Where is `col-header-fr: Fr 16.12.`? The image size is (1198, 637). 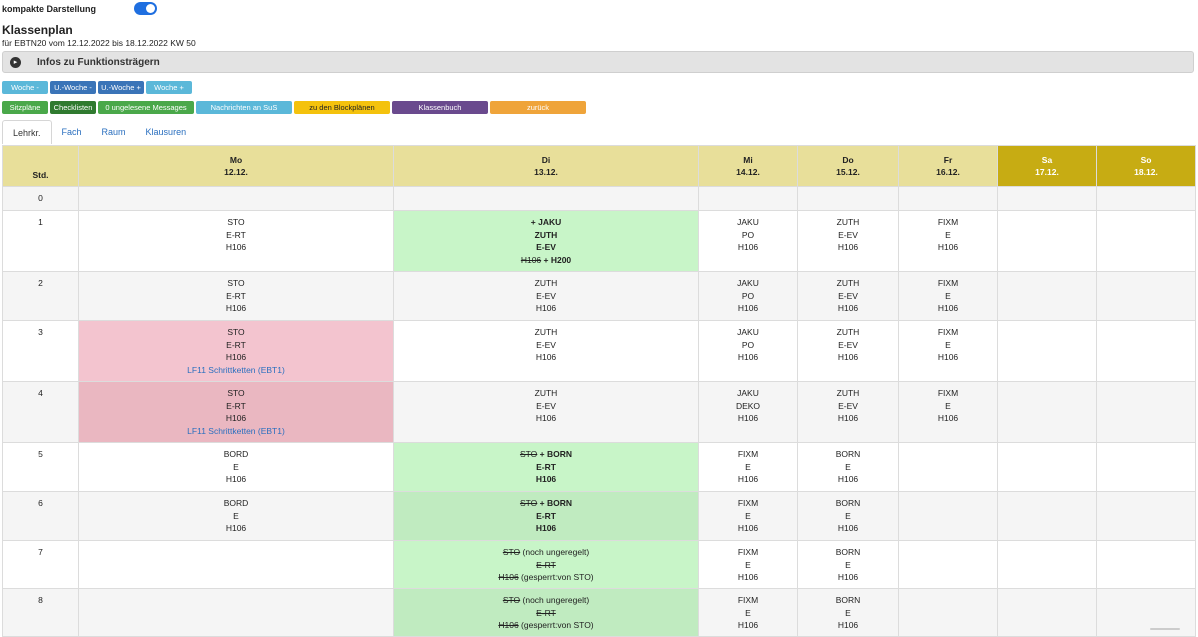 col-header-fr: Fr 16.12. is located at coordinates (948, 166).